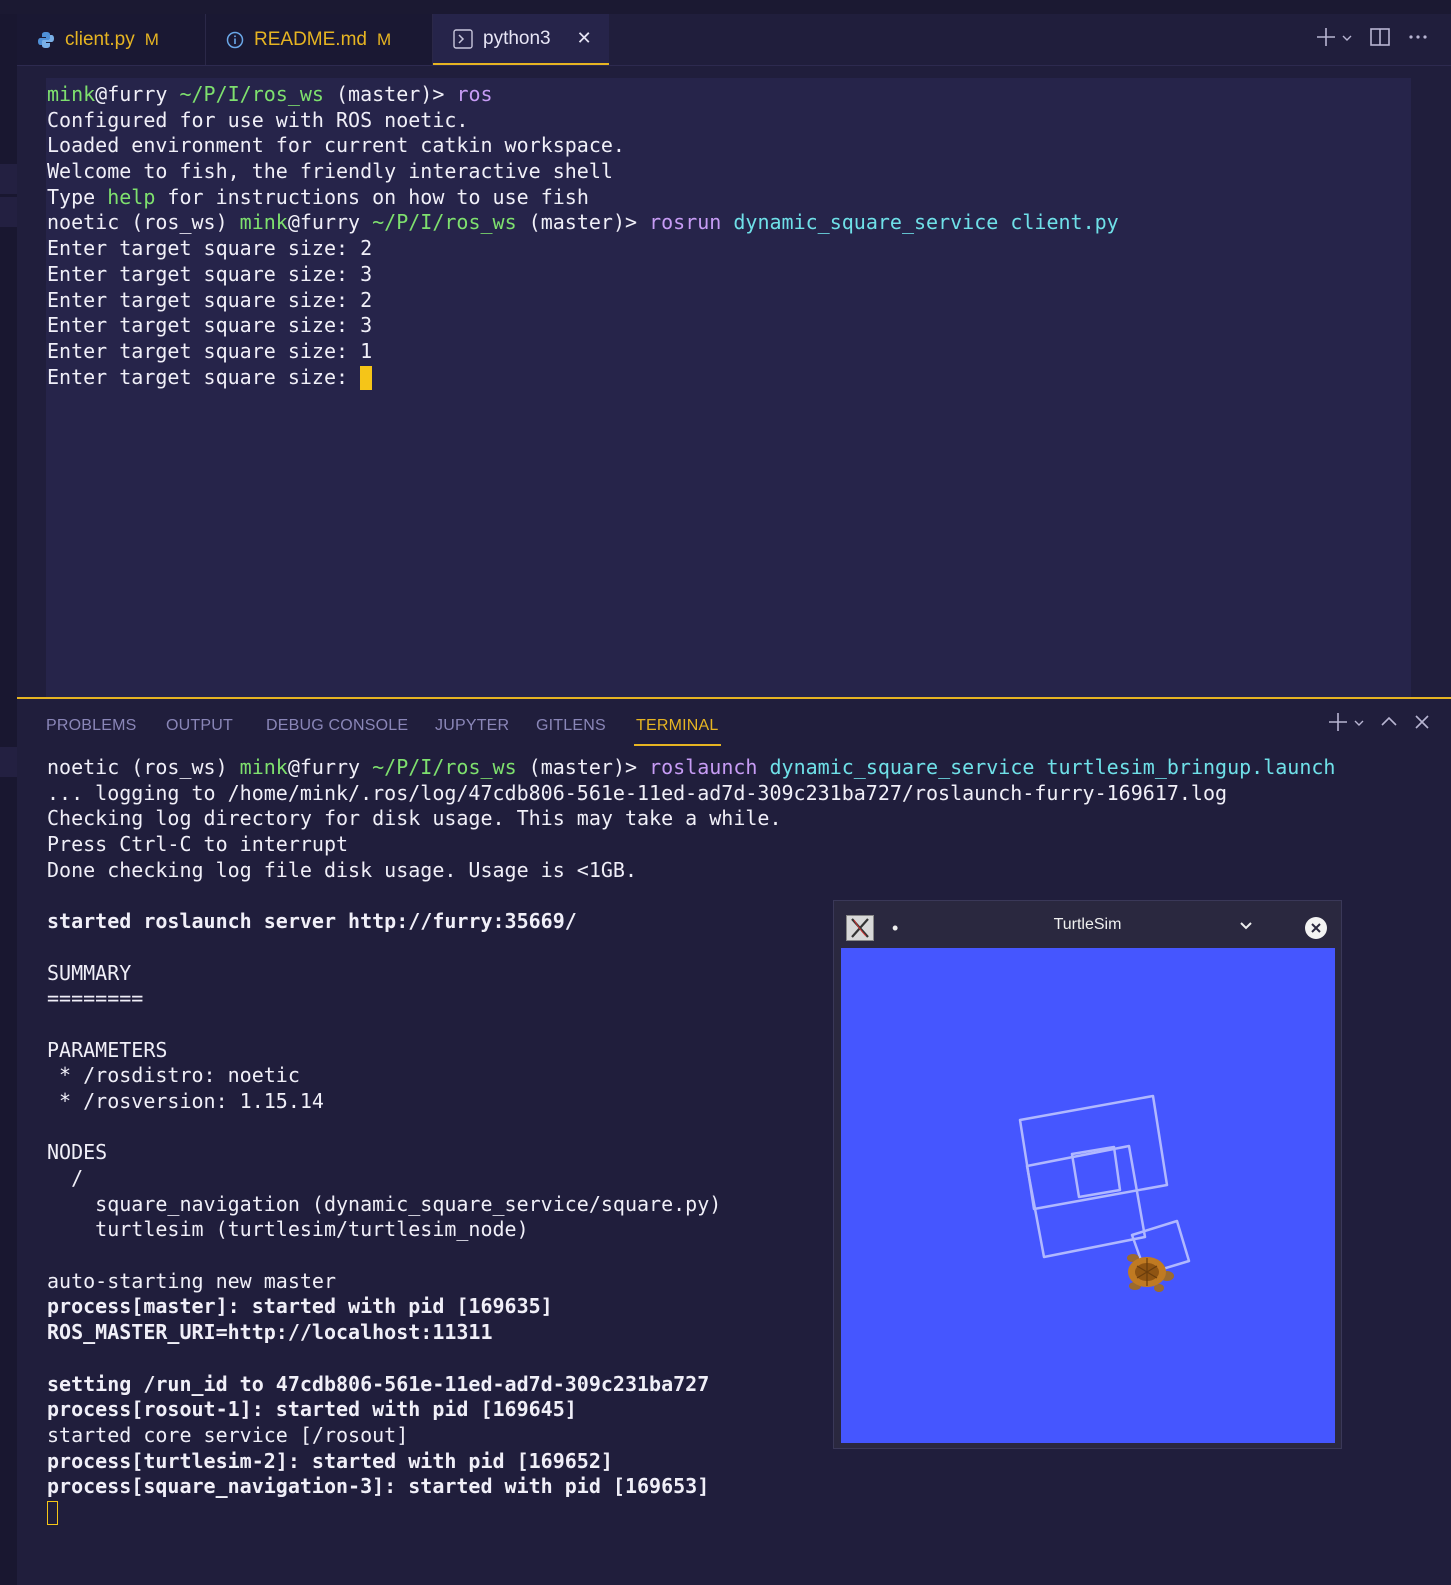  Describe the element at coordinates (677, 731) in the screenshot. I see `tab-terminal: TERMINAL` at that location.